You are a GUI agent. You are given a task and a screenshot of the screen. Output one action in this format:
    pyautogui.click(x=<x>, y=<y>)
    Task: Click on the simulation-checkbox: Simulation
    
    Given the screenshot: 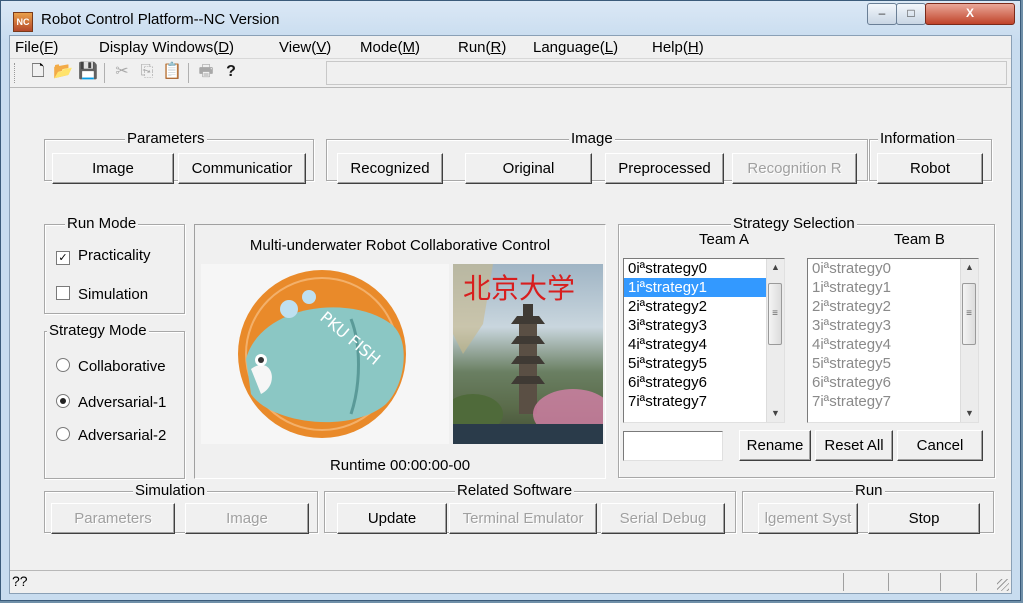 What is the action you would take?
    pyautogui.click(x=102, y=294)
    